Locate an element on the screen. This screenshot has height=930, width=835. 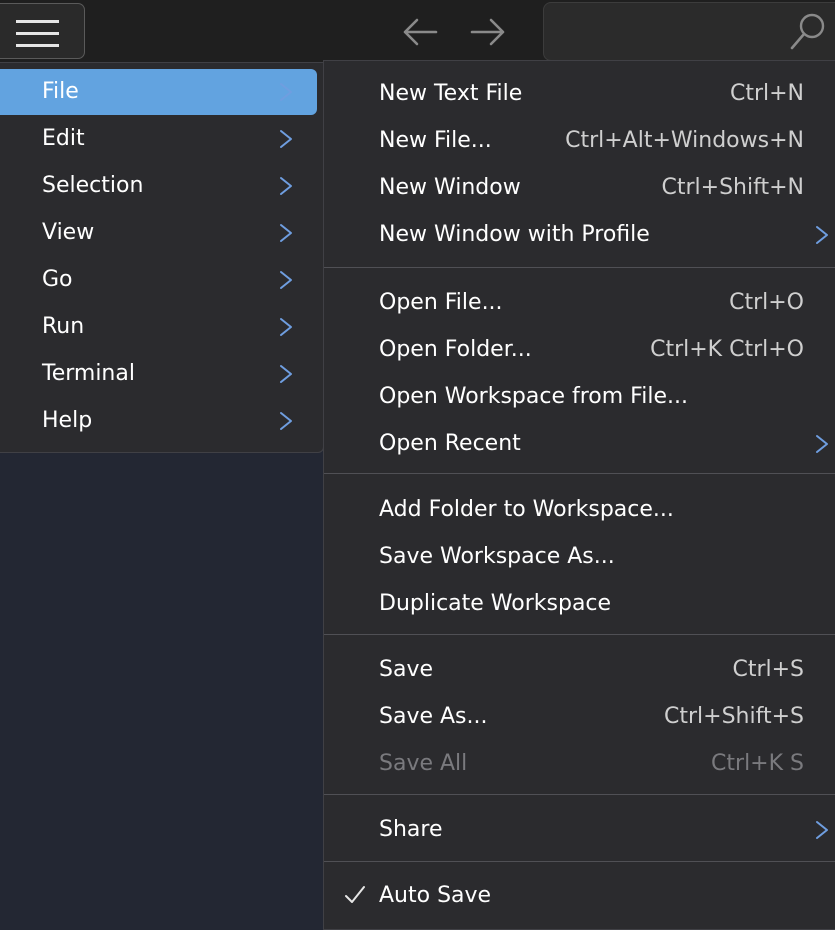
menubar-item-terminal: Terminal is located at coordinates (158, 374).